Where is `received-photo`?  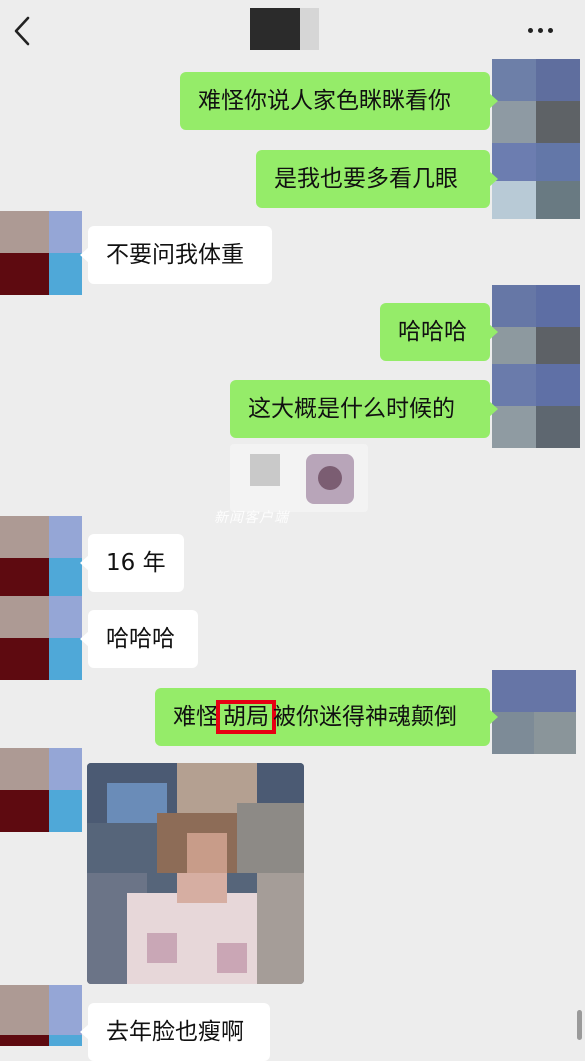 received-photo is located at coordinates (195, 873).